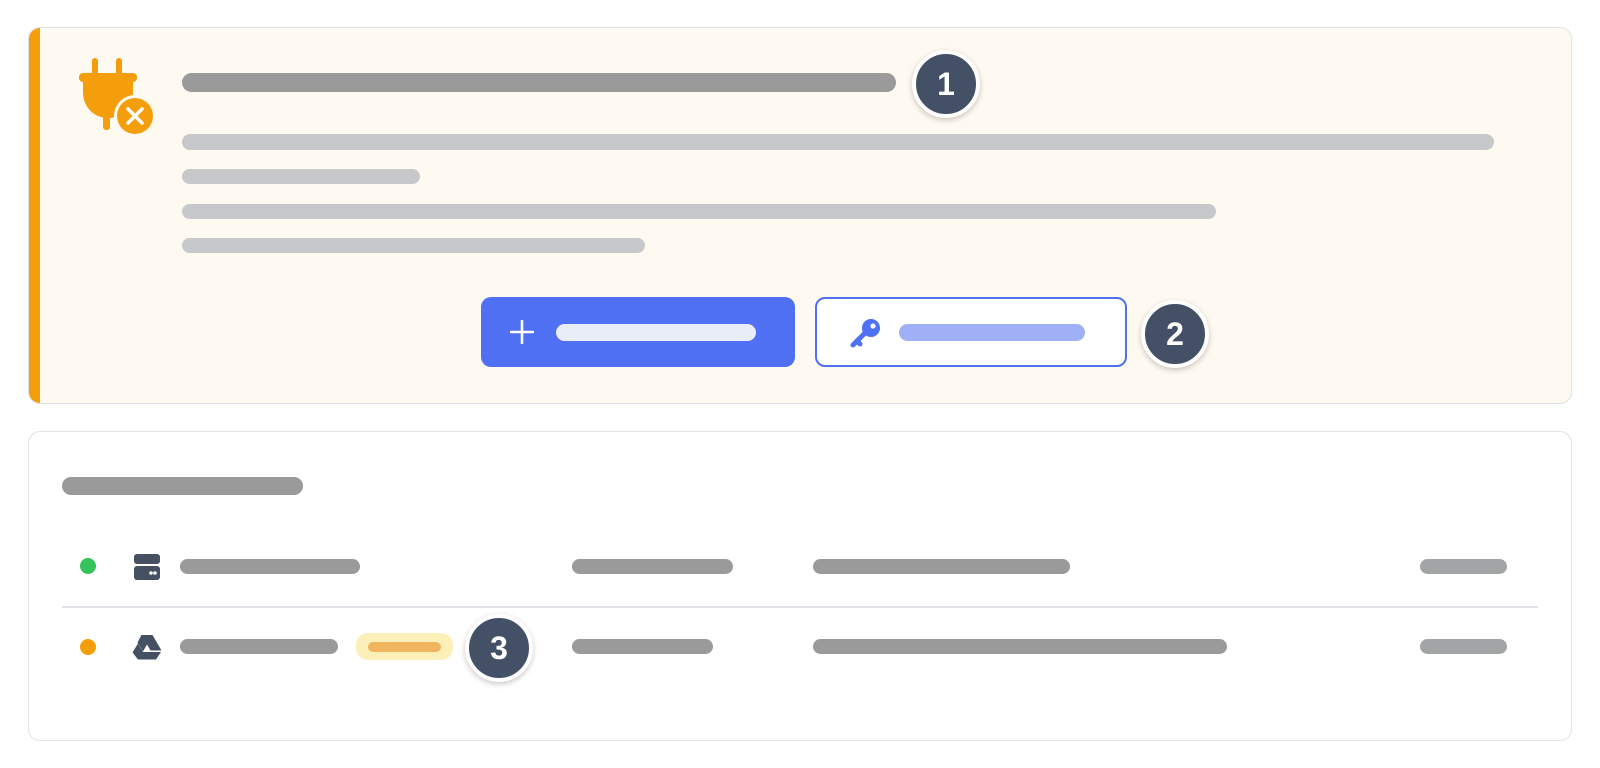  What do you see at coordinates (656, 332) in the screenshot?
I see `add-connection-button-label` at bounding box center [656, 332].